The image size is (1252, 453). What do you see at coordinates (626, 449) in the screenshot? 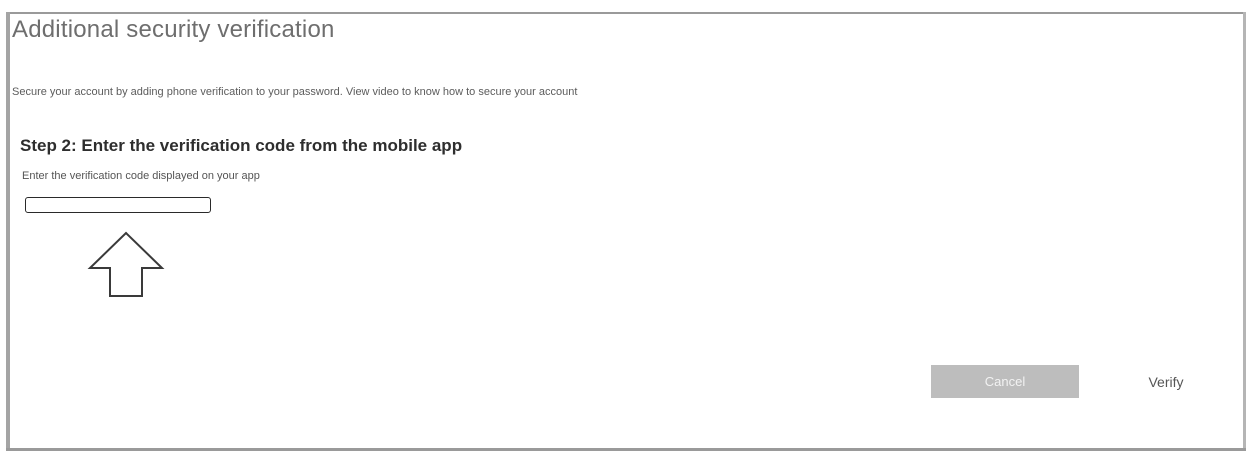
I see `dialog-frame-bottom` at bounding box center [626, 449].